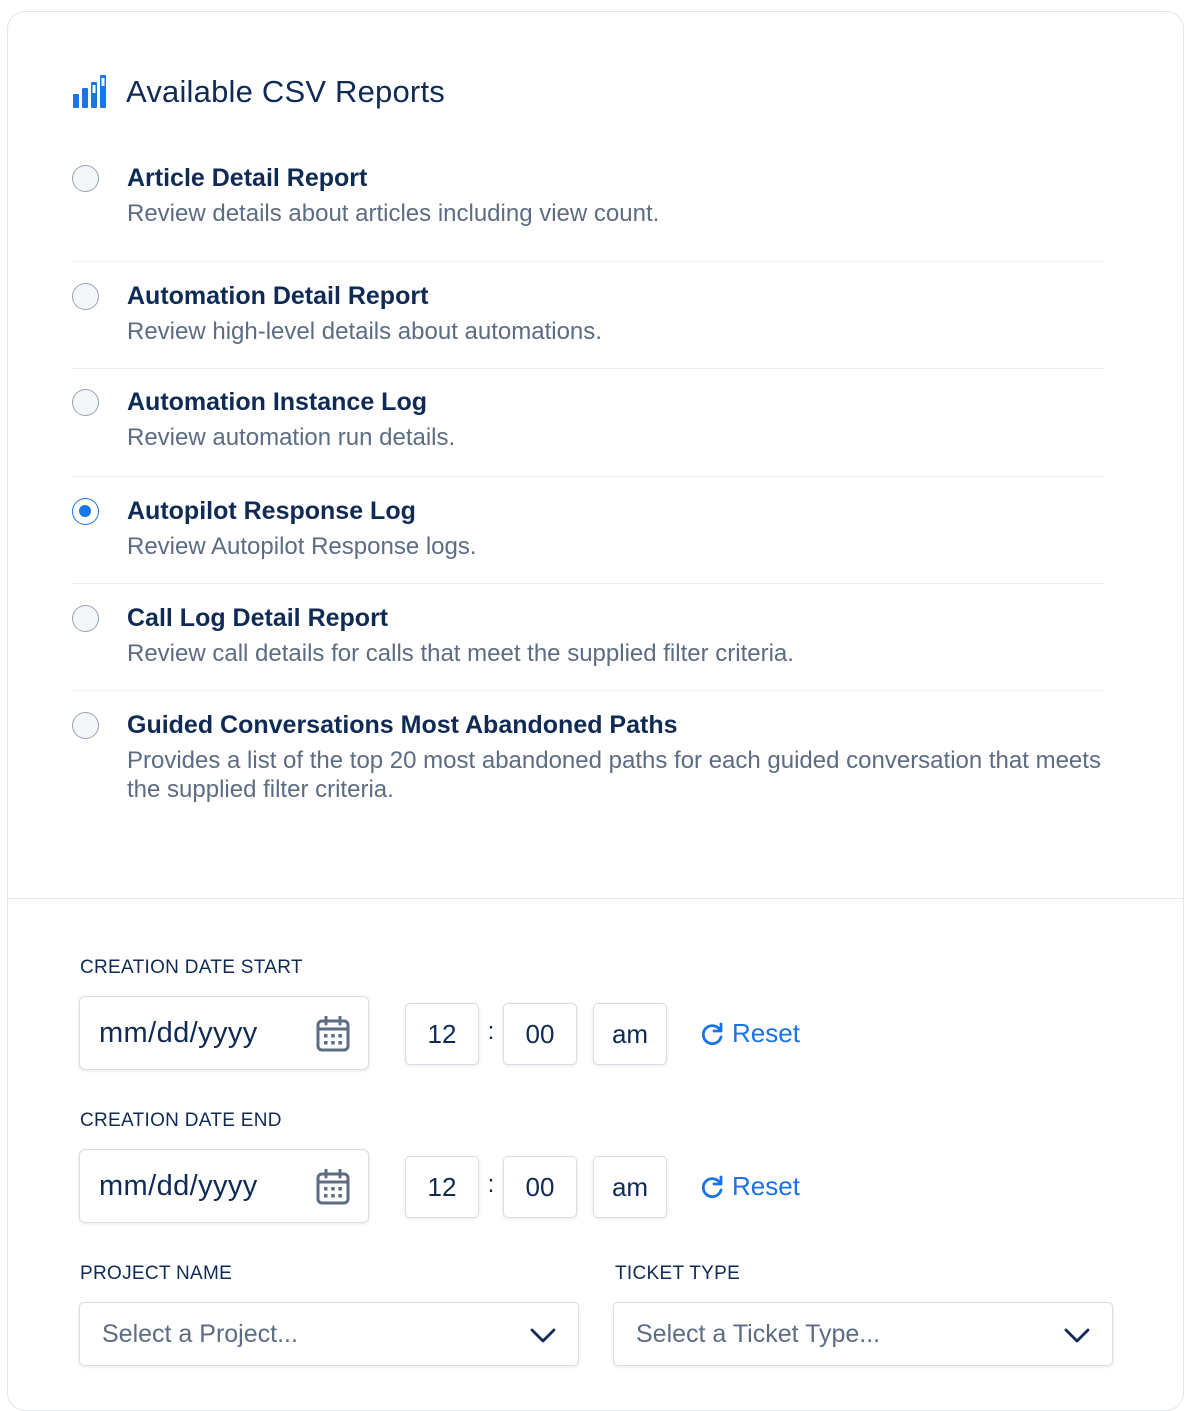 This screenshot has height=1411, width=1191. I want to click on start-ampm-input: am, so click(630, 1034).